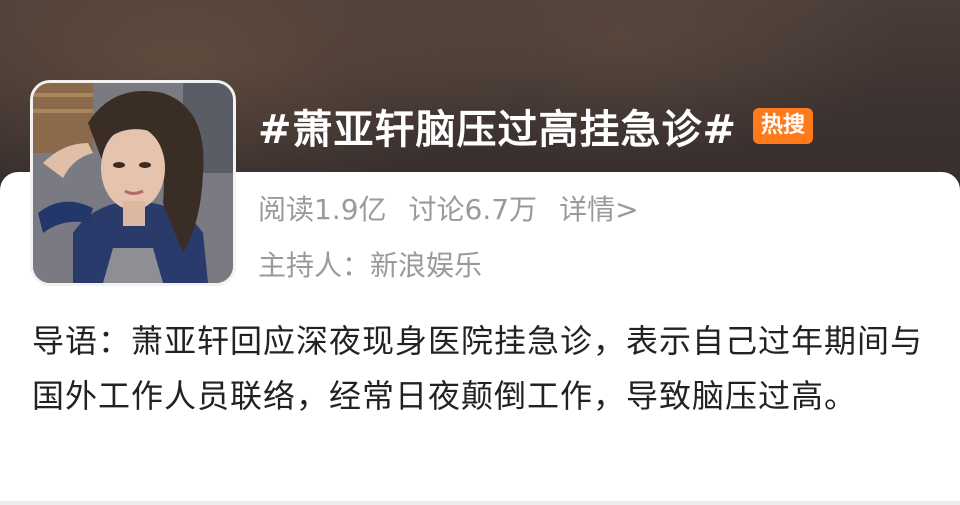  I want to click on details-link: 详情>, so click(598, 208).